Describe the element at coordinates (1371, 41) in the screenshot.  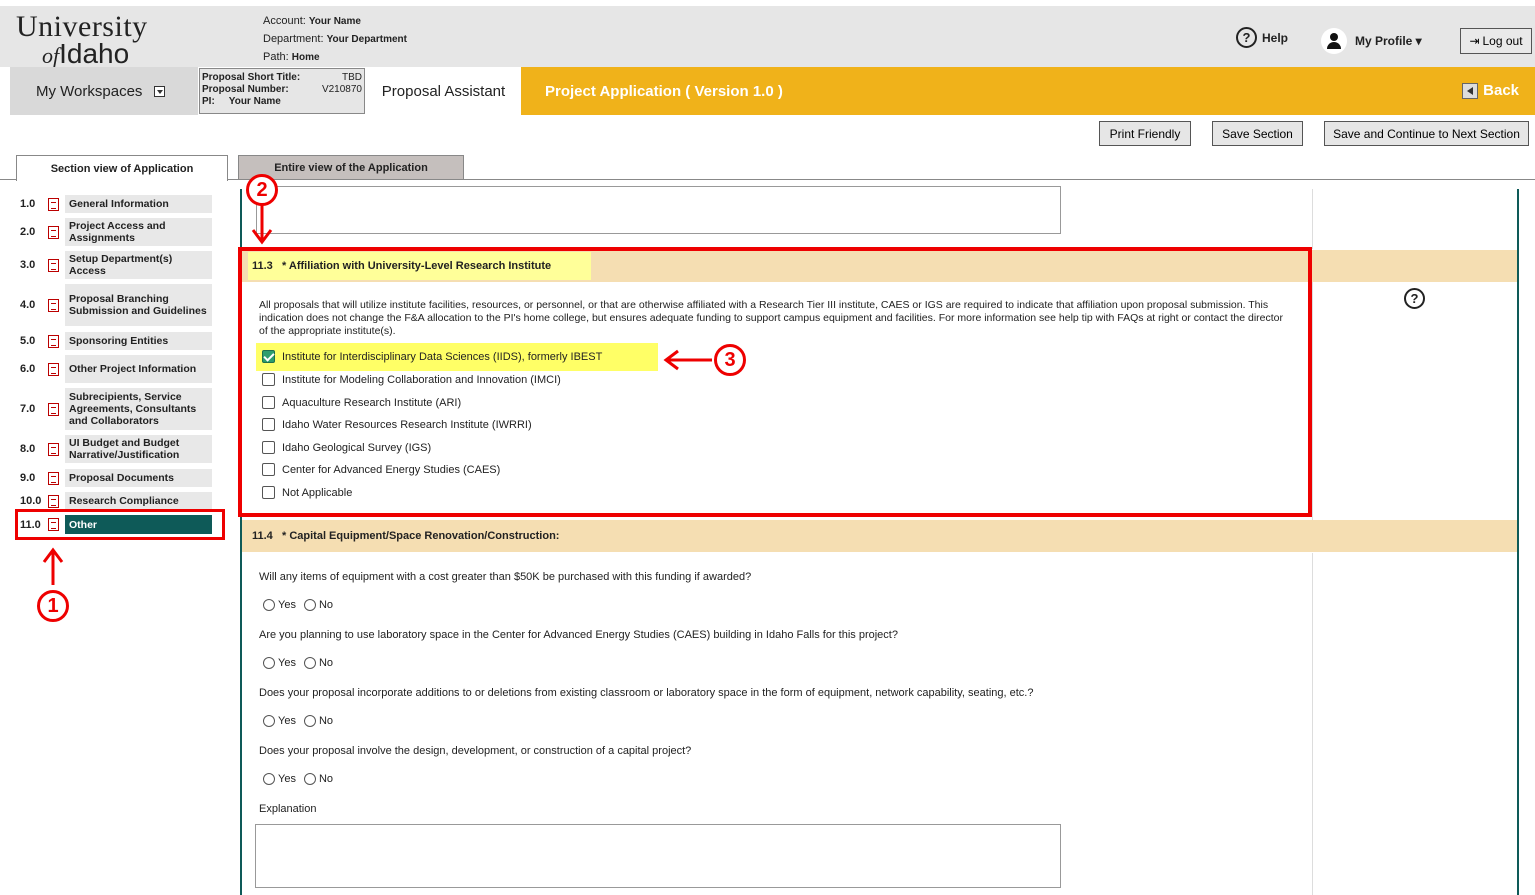
I see `my-profile-menu: My Profile ▾` at that location.